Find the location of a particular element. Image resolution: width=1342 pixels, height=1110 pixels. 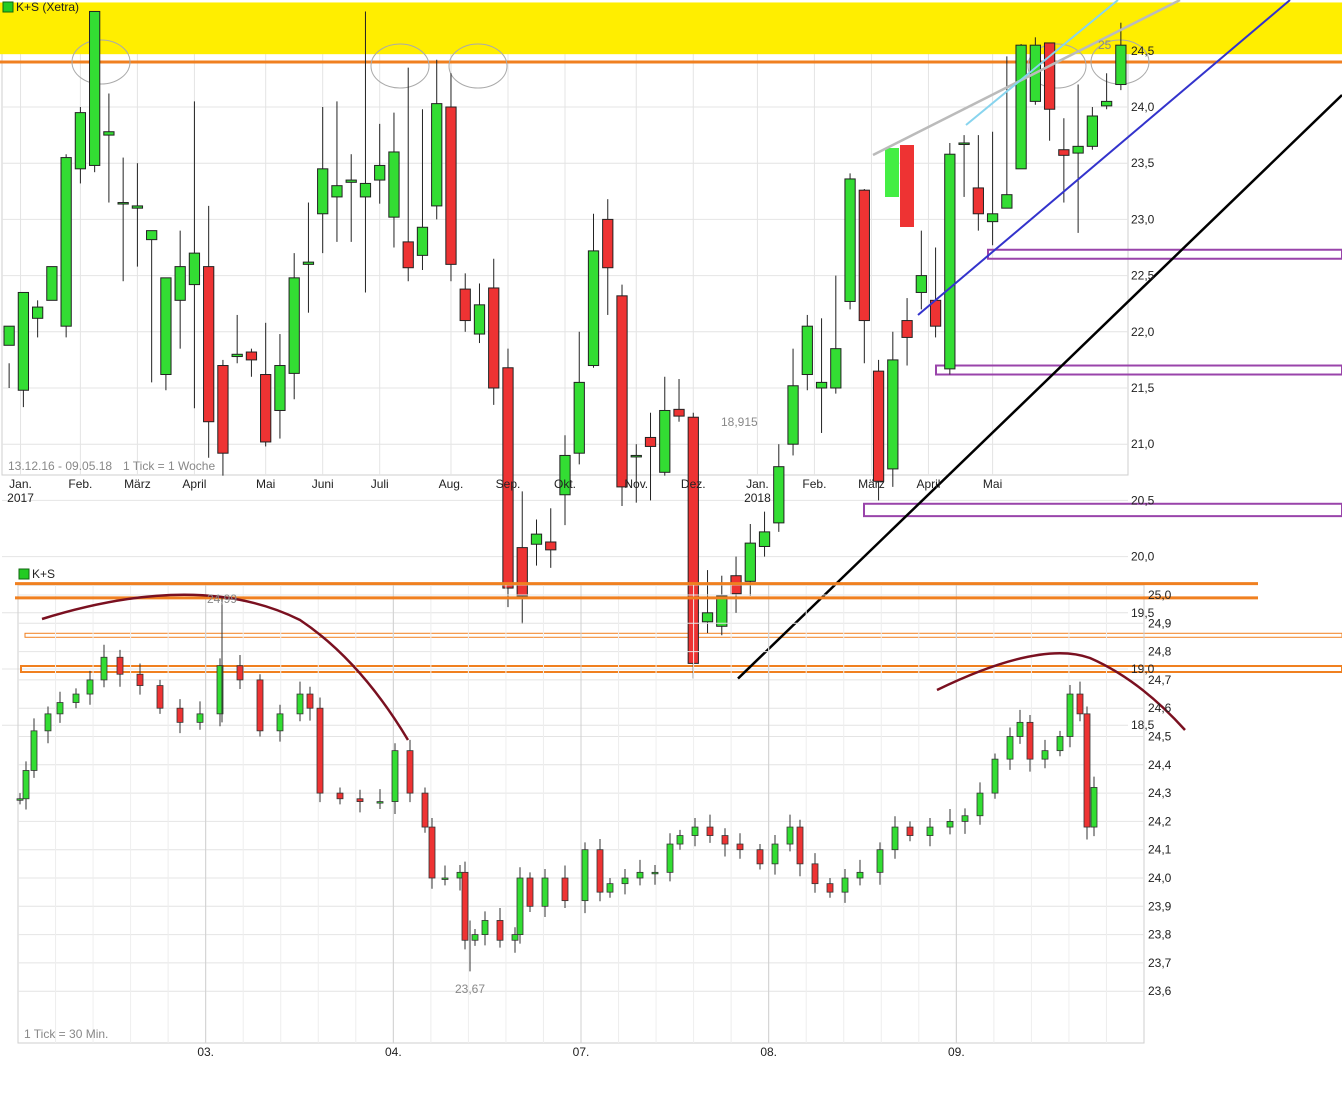

top-y-tick-label: 24,5 is located at coordinates (1143, 51).